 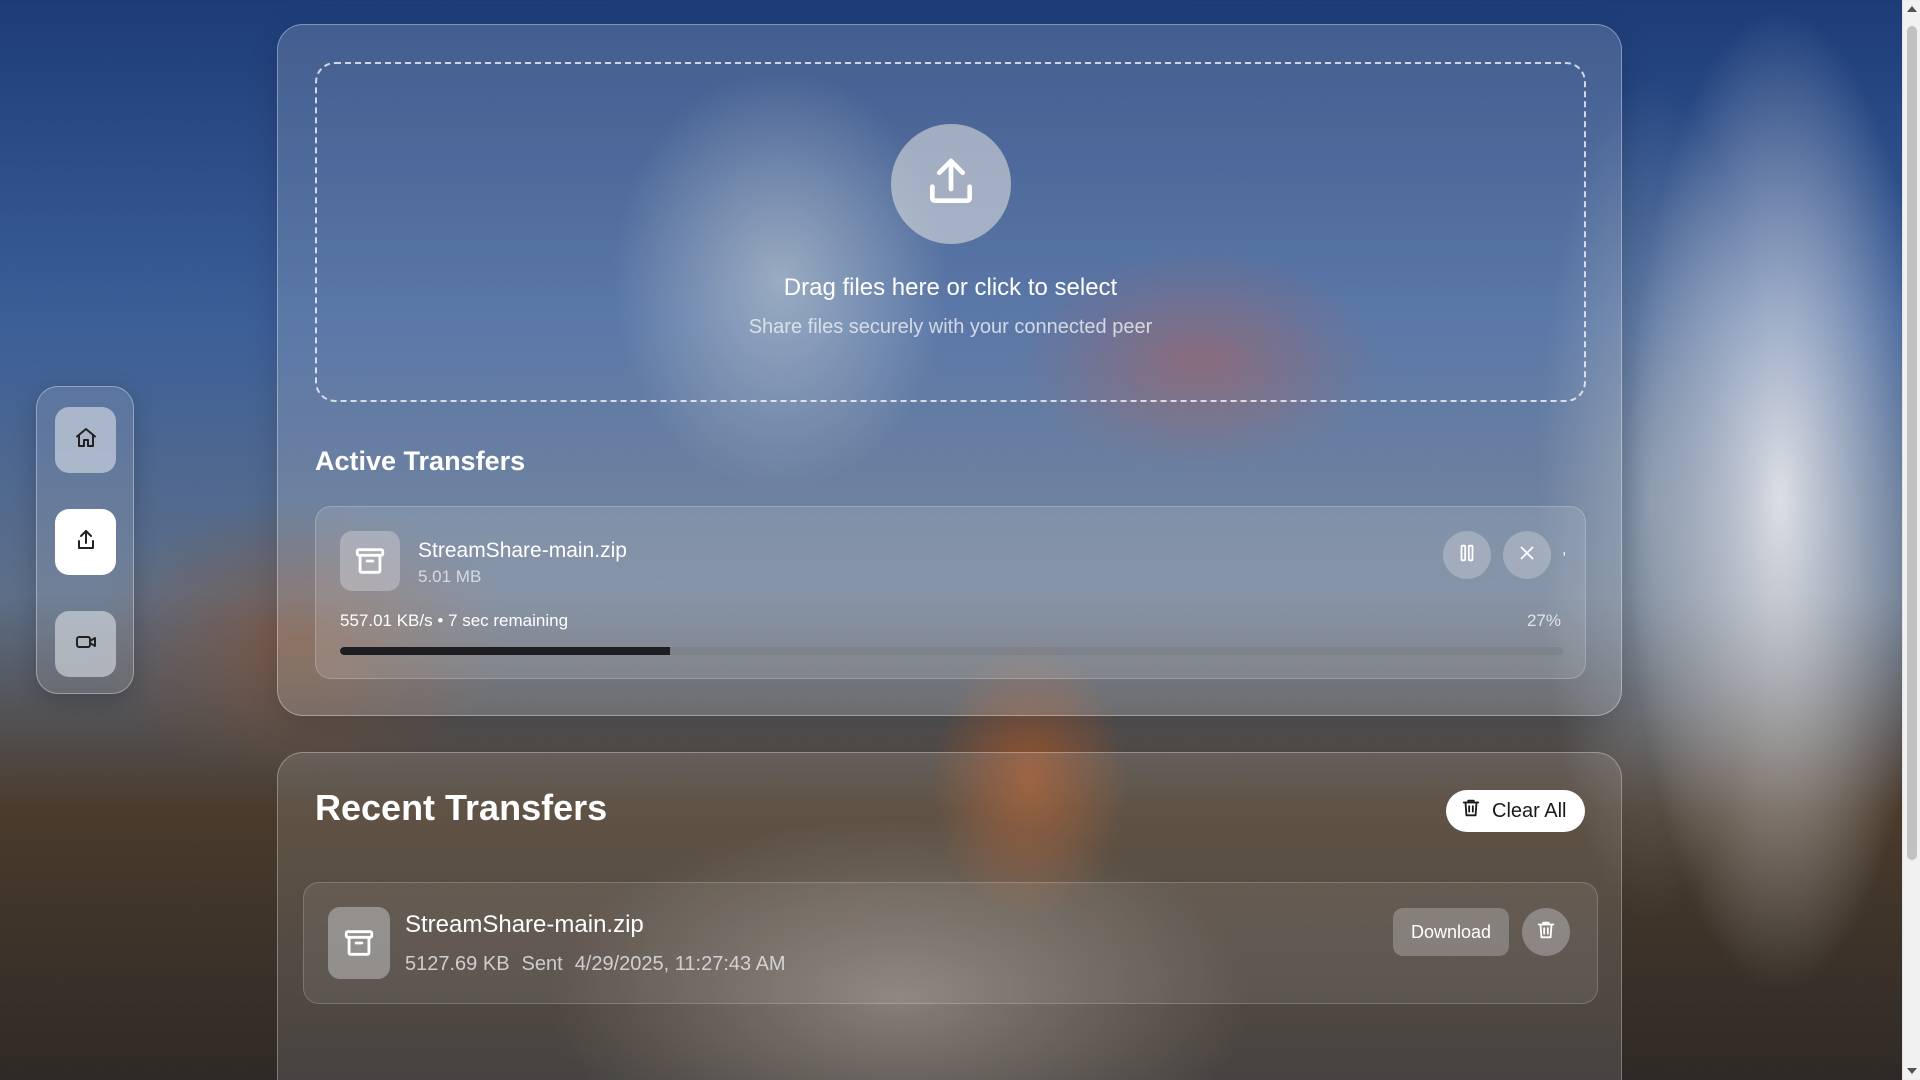 I want to click on recent-file-meta: 5127.69 KB Sent 4/29/2025, 11:27:43 AM, so click(x=595, y=964).